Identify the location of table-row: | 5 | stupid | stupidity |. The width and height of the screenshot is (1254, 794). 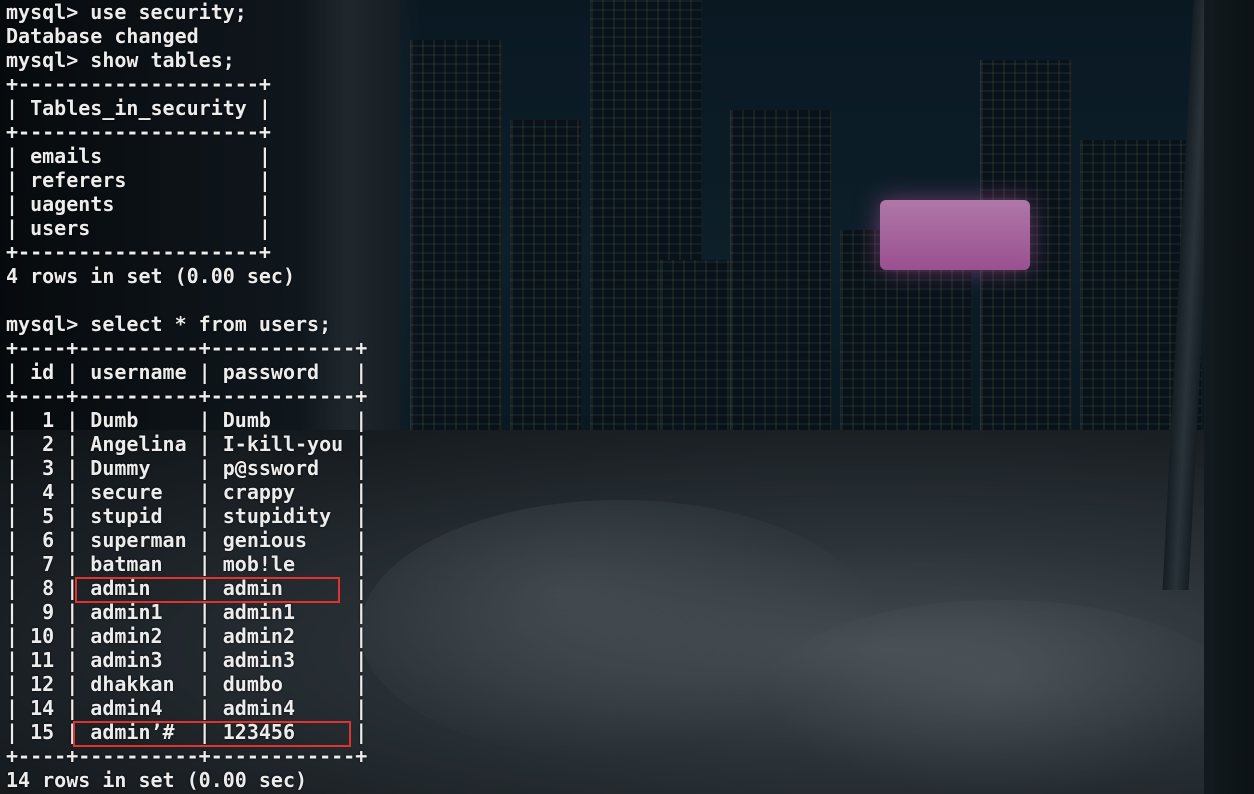
(187, 516).